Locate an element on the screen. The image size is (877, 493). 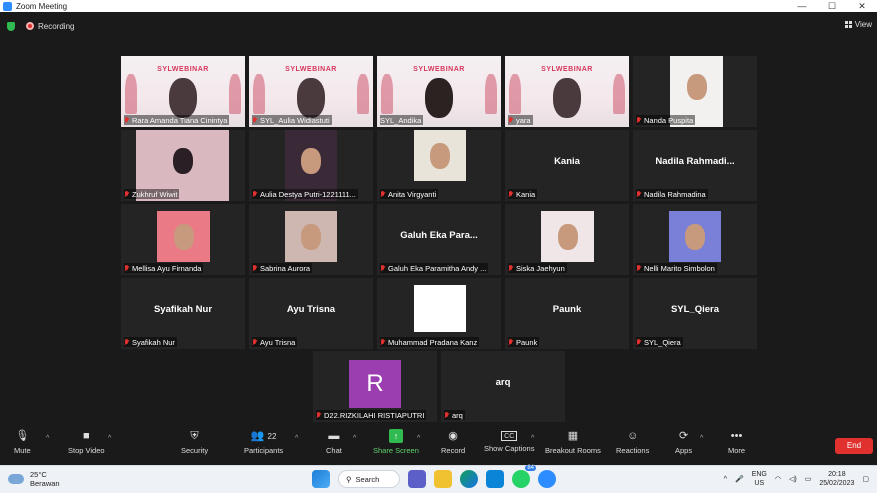
minimize-button: — is located at coordinates (802, 6).